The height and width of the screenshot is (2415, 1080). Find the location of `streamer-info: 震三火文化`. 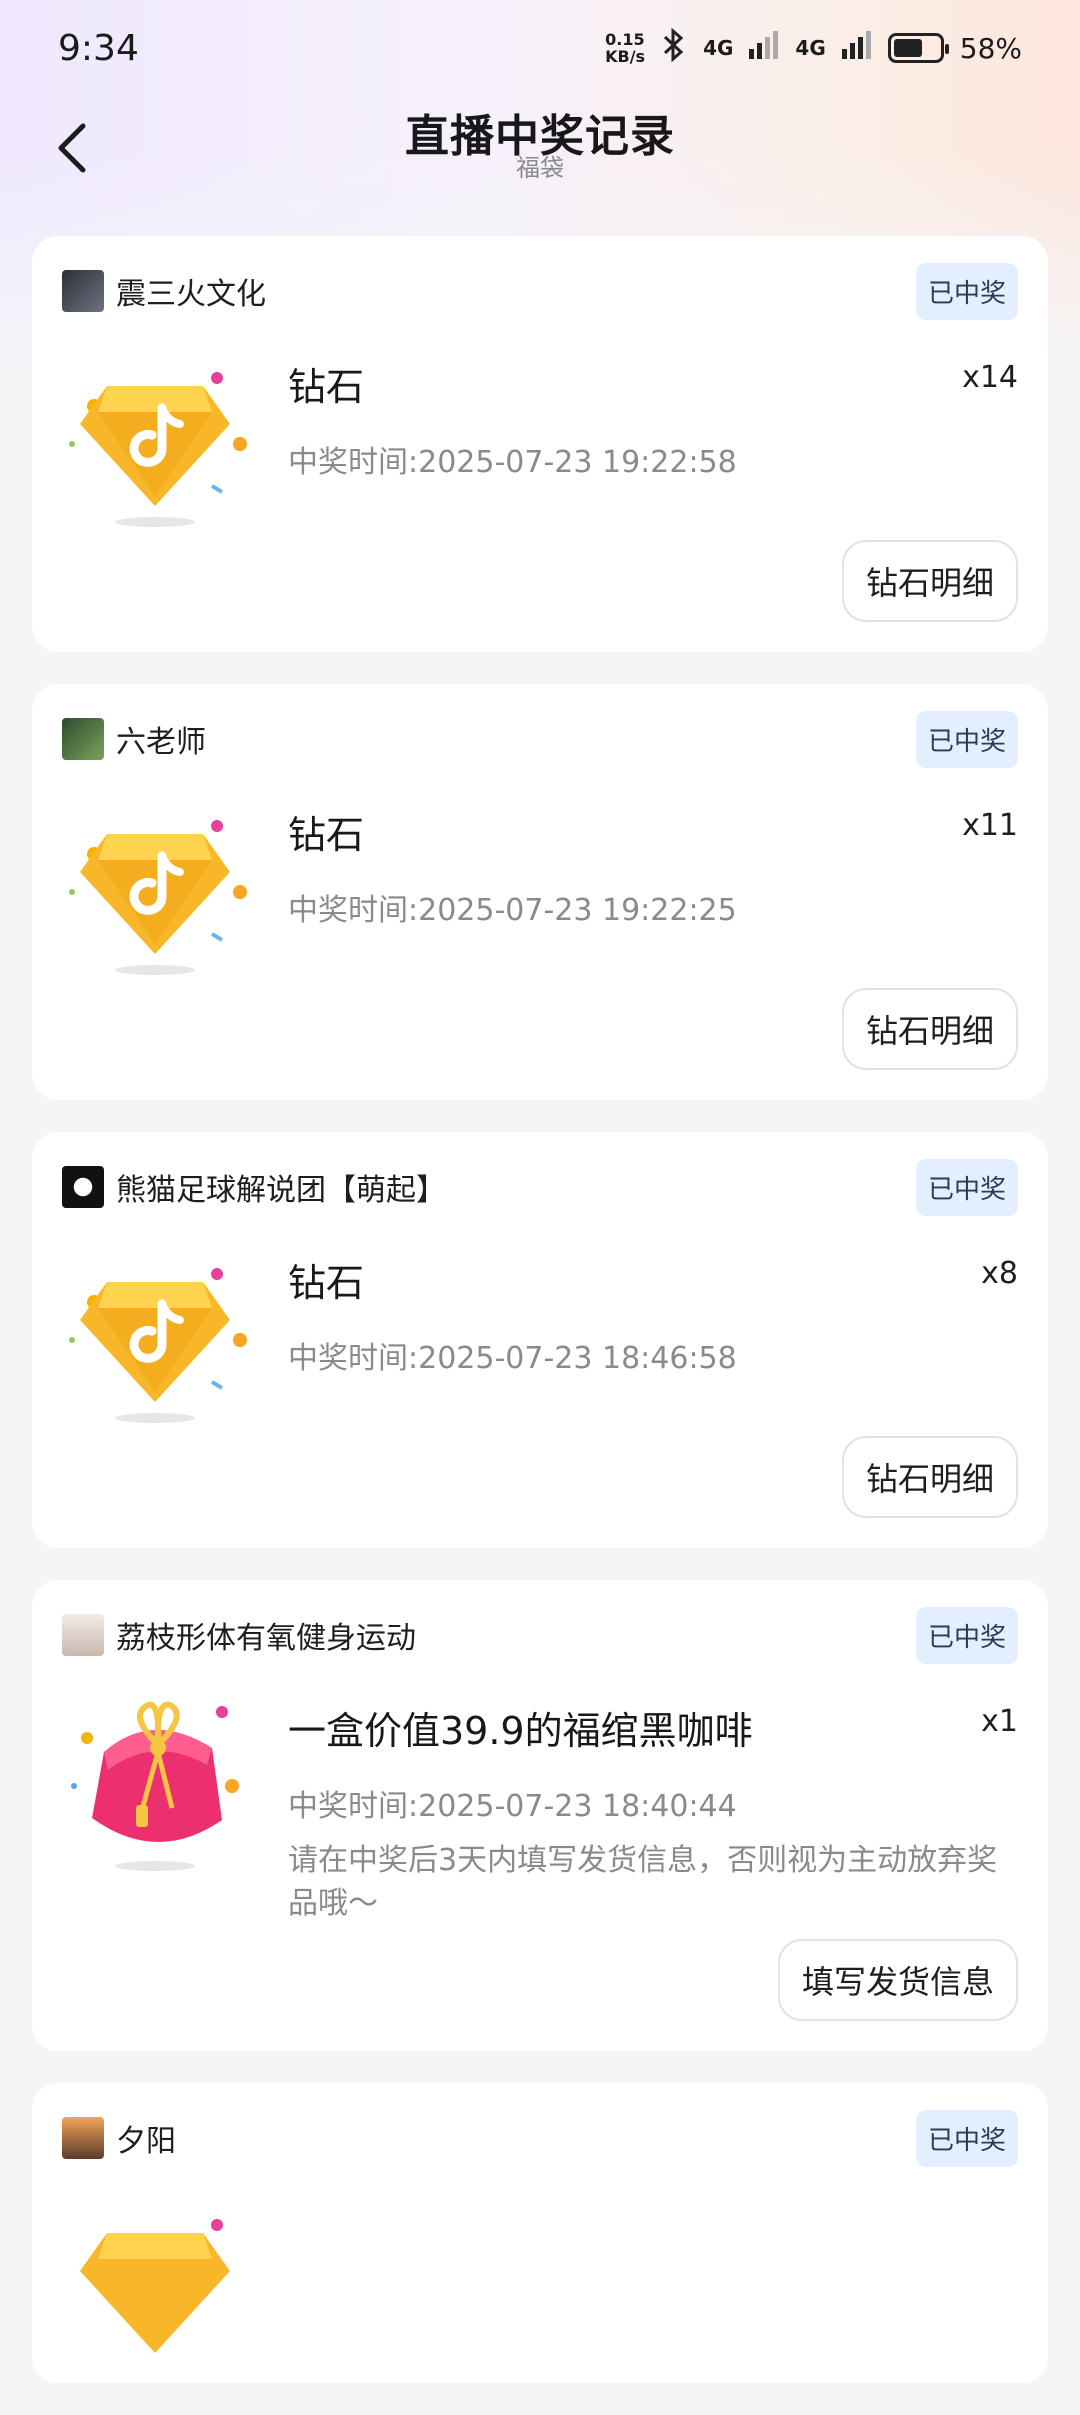

streamer-info: 震三火文化 is located at coordinates (164, 291).